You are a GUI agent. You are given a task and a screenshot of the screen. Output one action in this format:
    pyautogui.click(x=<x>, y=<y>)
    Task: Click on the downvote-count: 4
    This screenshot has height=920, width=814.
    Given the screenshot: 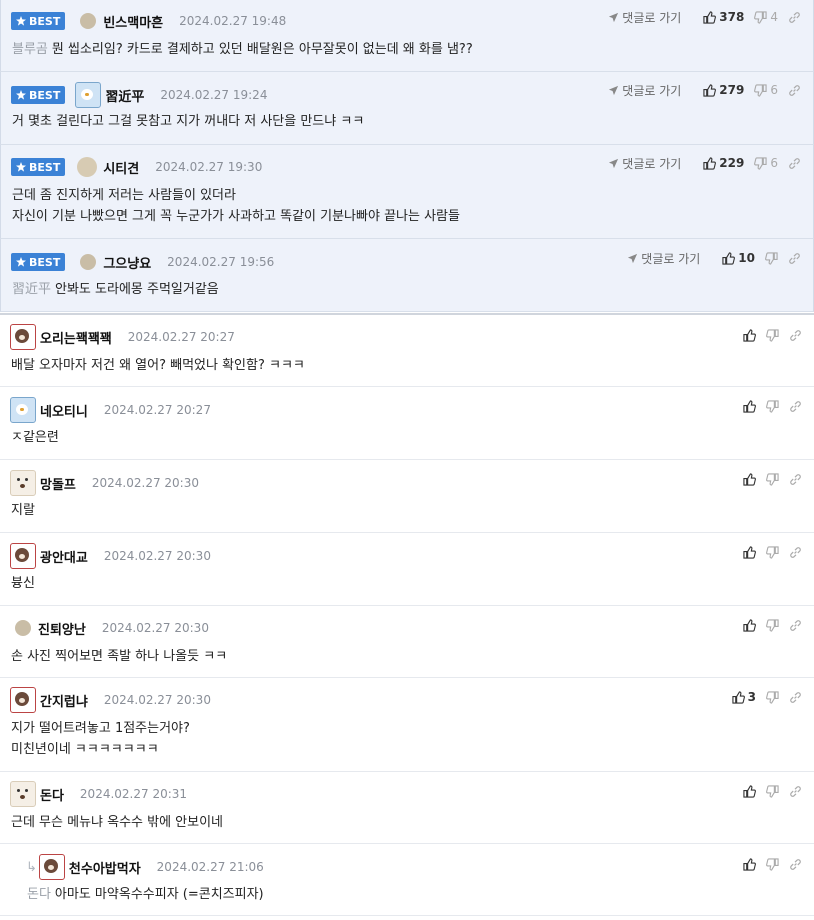 What is the action you would take?
    pyautogui.click(x=774, y=17)
    